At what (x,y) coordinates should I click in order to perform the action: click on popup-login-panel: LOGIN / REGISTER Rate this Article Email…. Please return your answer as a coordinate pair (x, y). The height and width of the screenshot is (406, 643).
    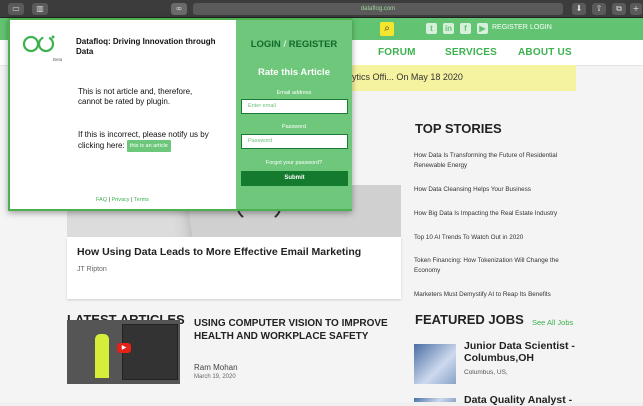
    Looking at the image, I should click on (294, 114).